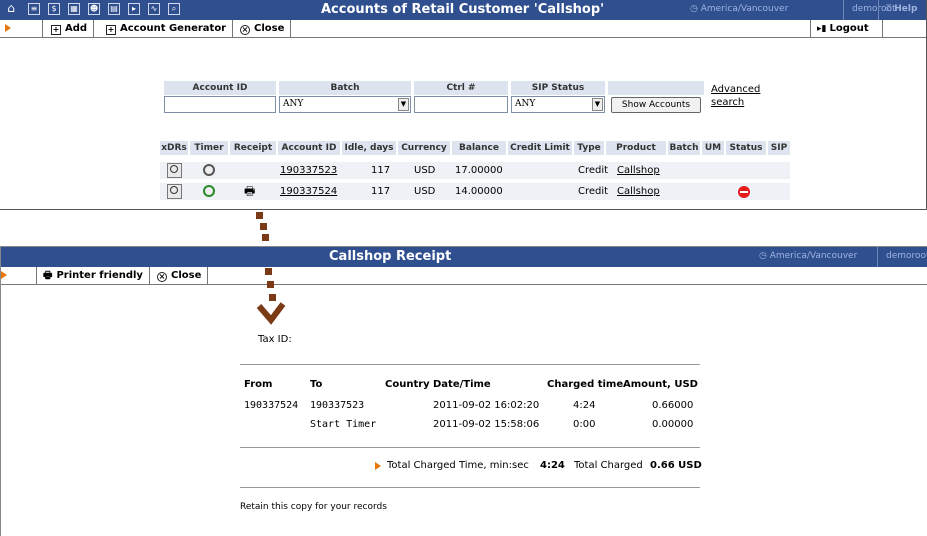 The height and width of the screenshot is (536, 927). What do you see at coordinates (309, 148) in the screenshot?
I see `col-account-id: Account ID` at bounding box center [309, 148].